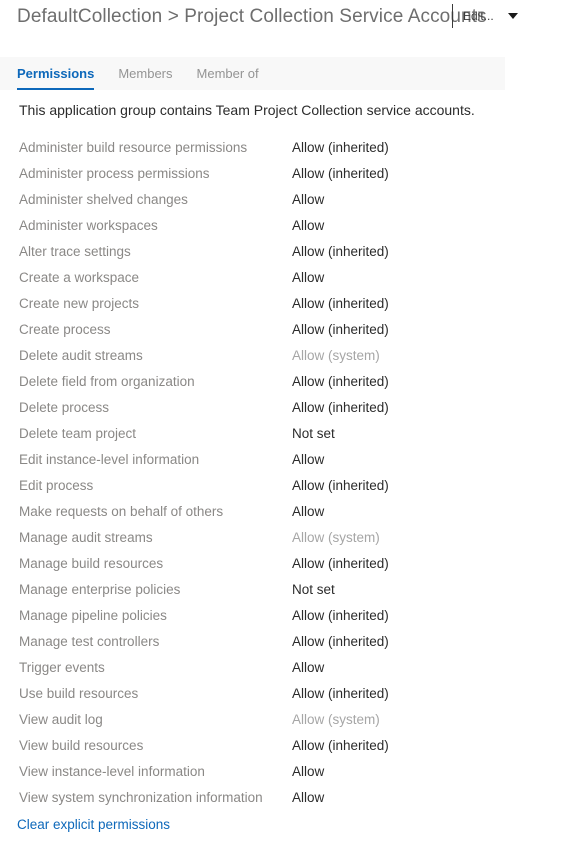  Describe the element at coordinates (64, 407) in the screenshot. I see `permission-name: Delete process` at that location.